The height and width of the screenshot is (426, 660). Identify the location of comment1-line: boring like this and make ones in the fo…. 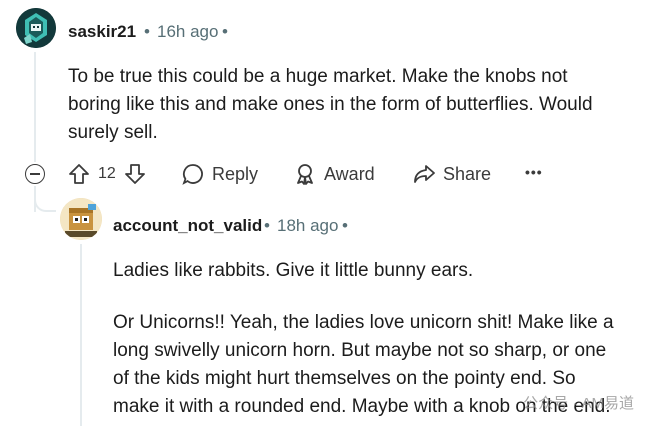
(330, 104).